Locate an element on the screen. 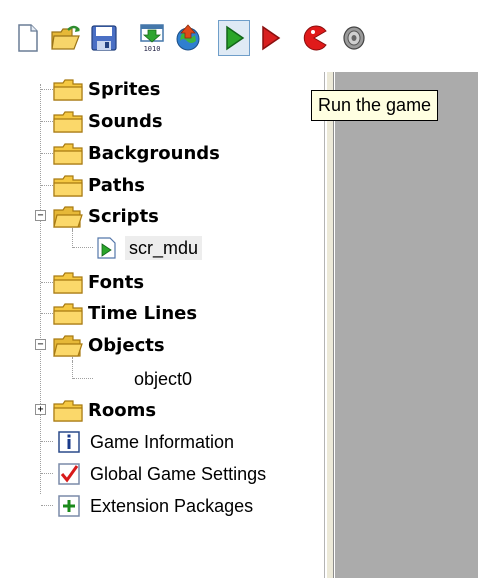 Image resolution: width=478 pixels, height=578 pixels. tree-item-scr-mdu: scr_mdu is located at coordinates (148, 247).